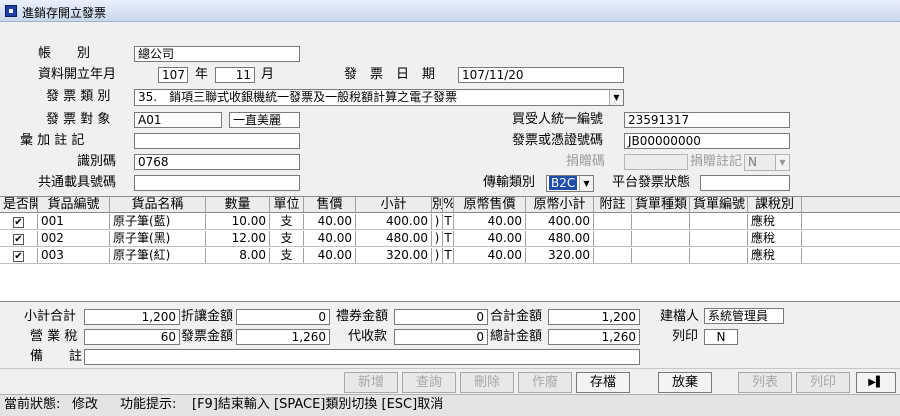 The image size is (900, 416). What do you see at coordinates (132, 337) in the screenshot?
I see `tax-field: 60` at bounding box center [132, 337].